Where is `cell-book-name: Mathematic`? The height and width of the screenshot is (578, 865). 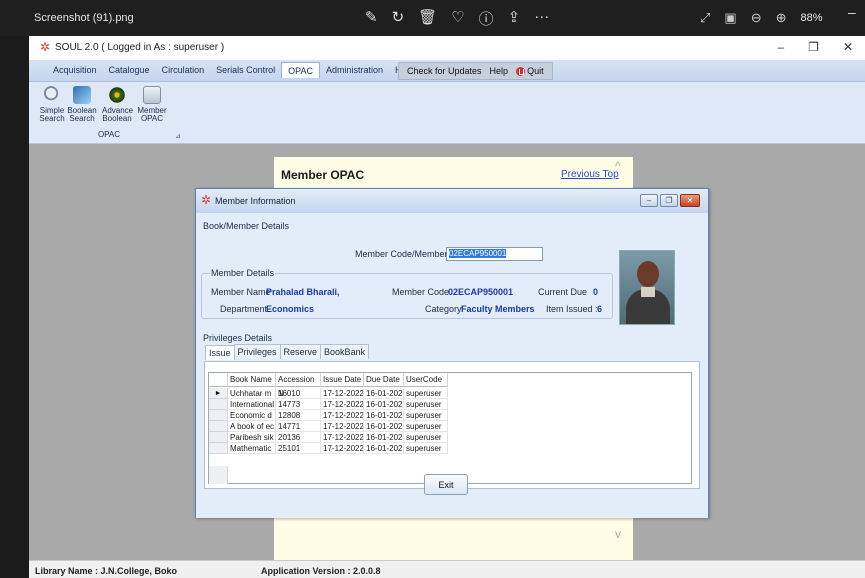
cell-book-name: Mathematic is located at coordinates (252, 448).